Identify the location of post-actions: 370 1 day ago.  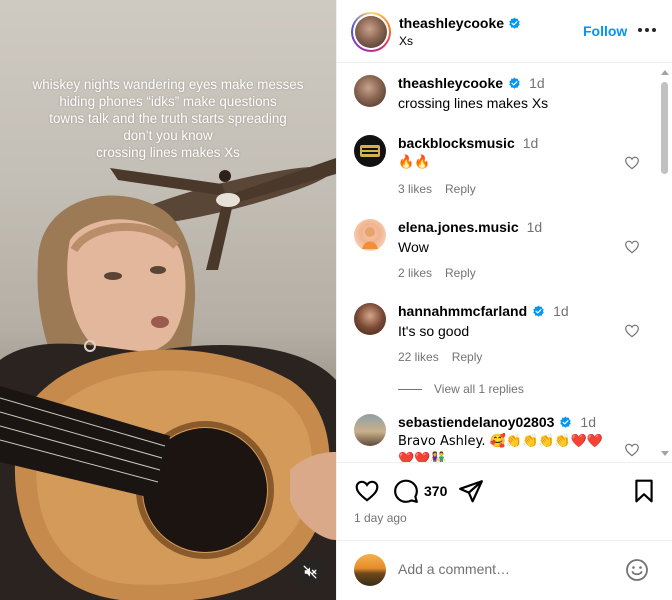
(504, 501).